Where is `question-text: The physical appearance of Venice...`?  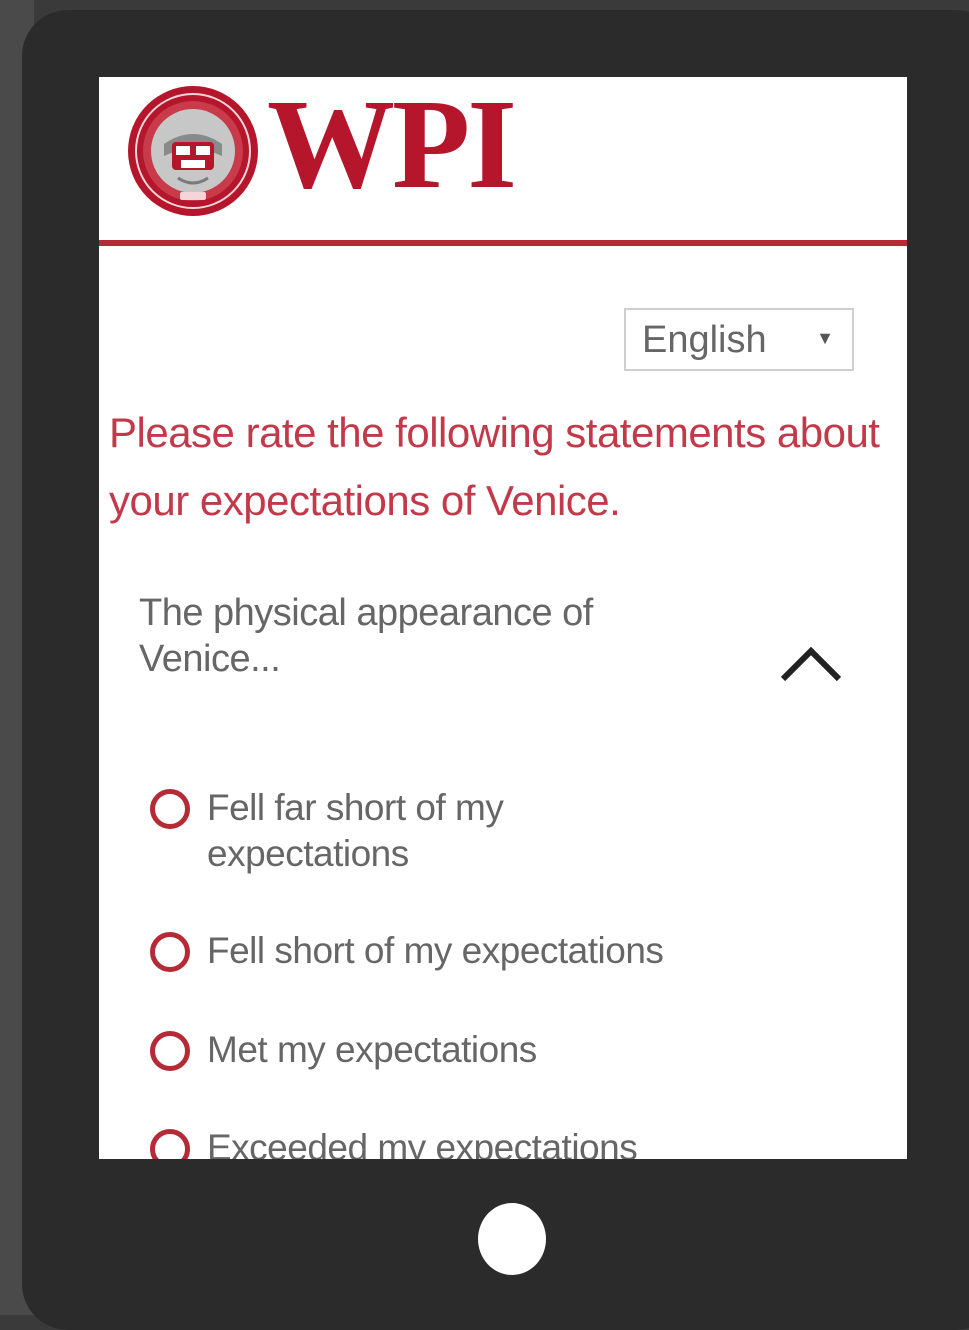 question-text: The physical appearance of Venice... is located at coordinates (366, 636).